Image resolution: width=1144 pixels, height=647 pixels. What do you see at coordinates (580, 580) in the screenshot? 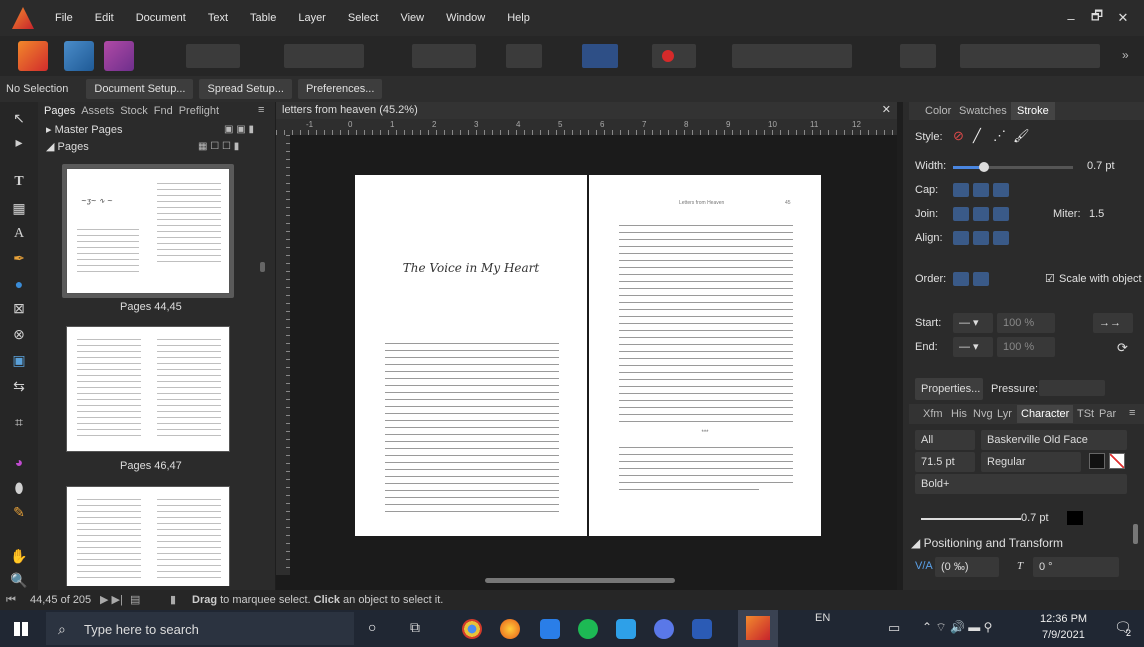
I see `horizontal-scrollbar` at bounding box center [580, 580].